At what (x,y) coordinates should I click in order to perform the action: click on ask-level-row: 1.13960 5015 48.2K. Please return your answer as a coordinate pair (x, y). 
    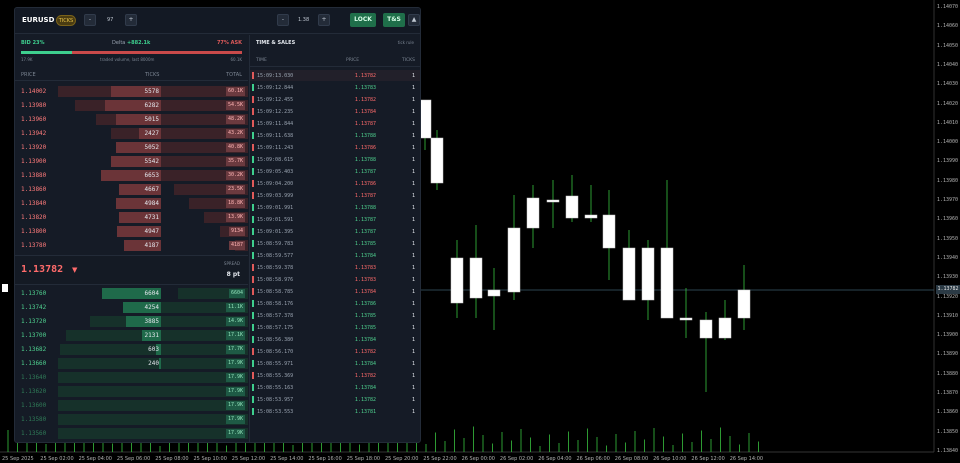
    Looking at the image, I should click on (131, 119).